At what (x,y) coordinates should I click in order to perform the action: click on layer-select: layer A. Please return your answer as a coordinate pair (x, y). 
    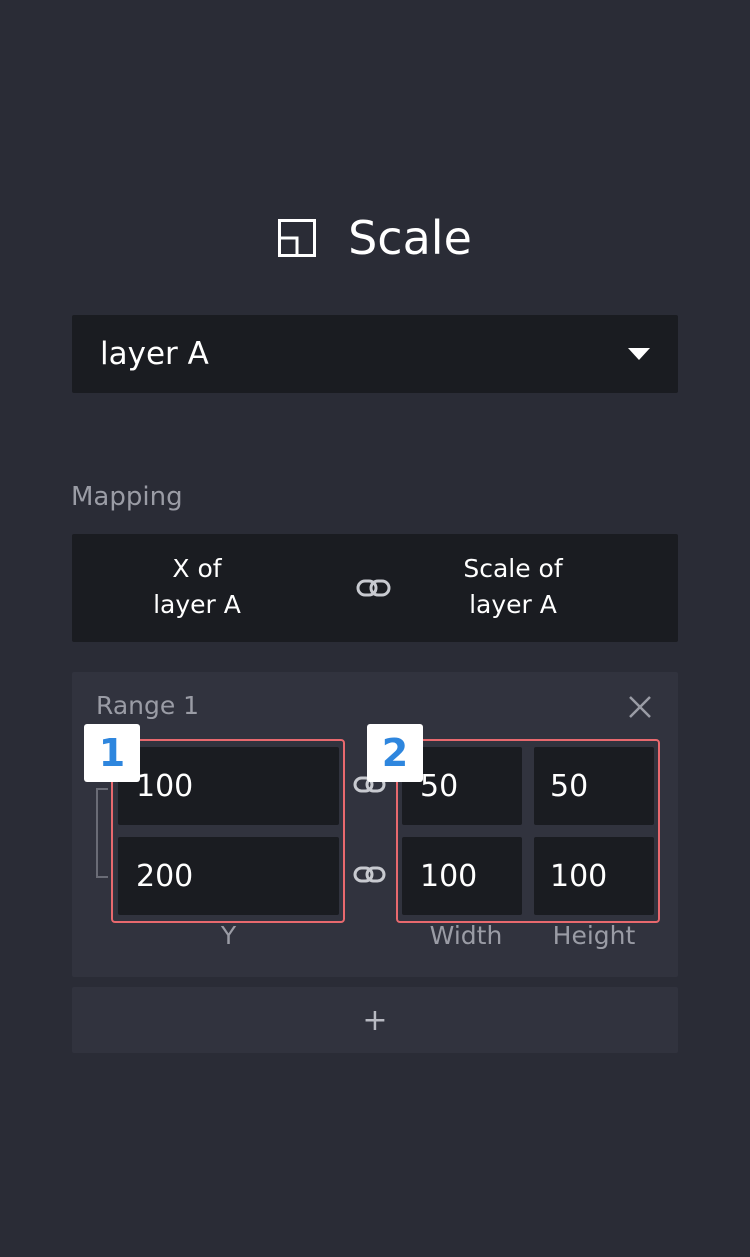
    Looking at the image, I should click on (375, 354).